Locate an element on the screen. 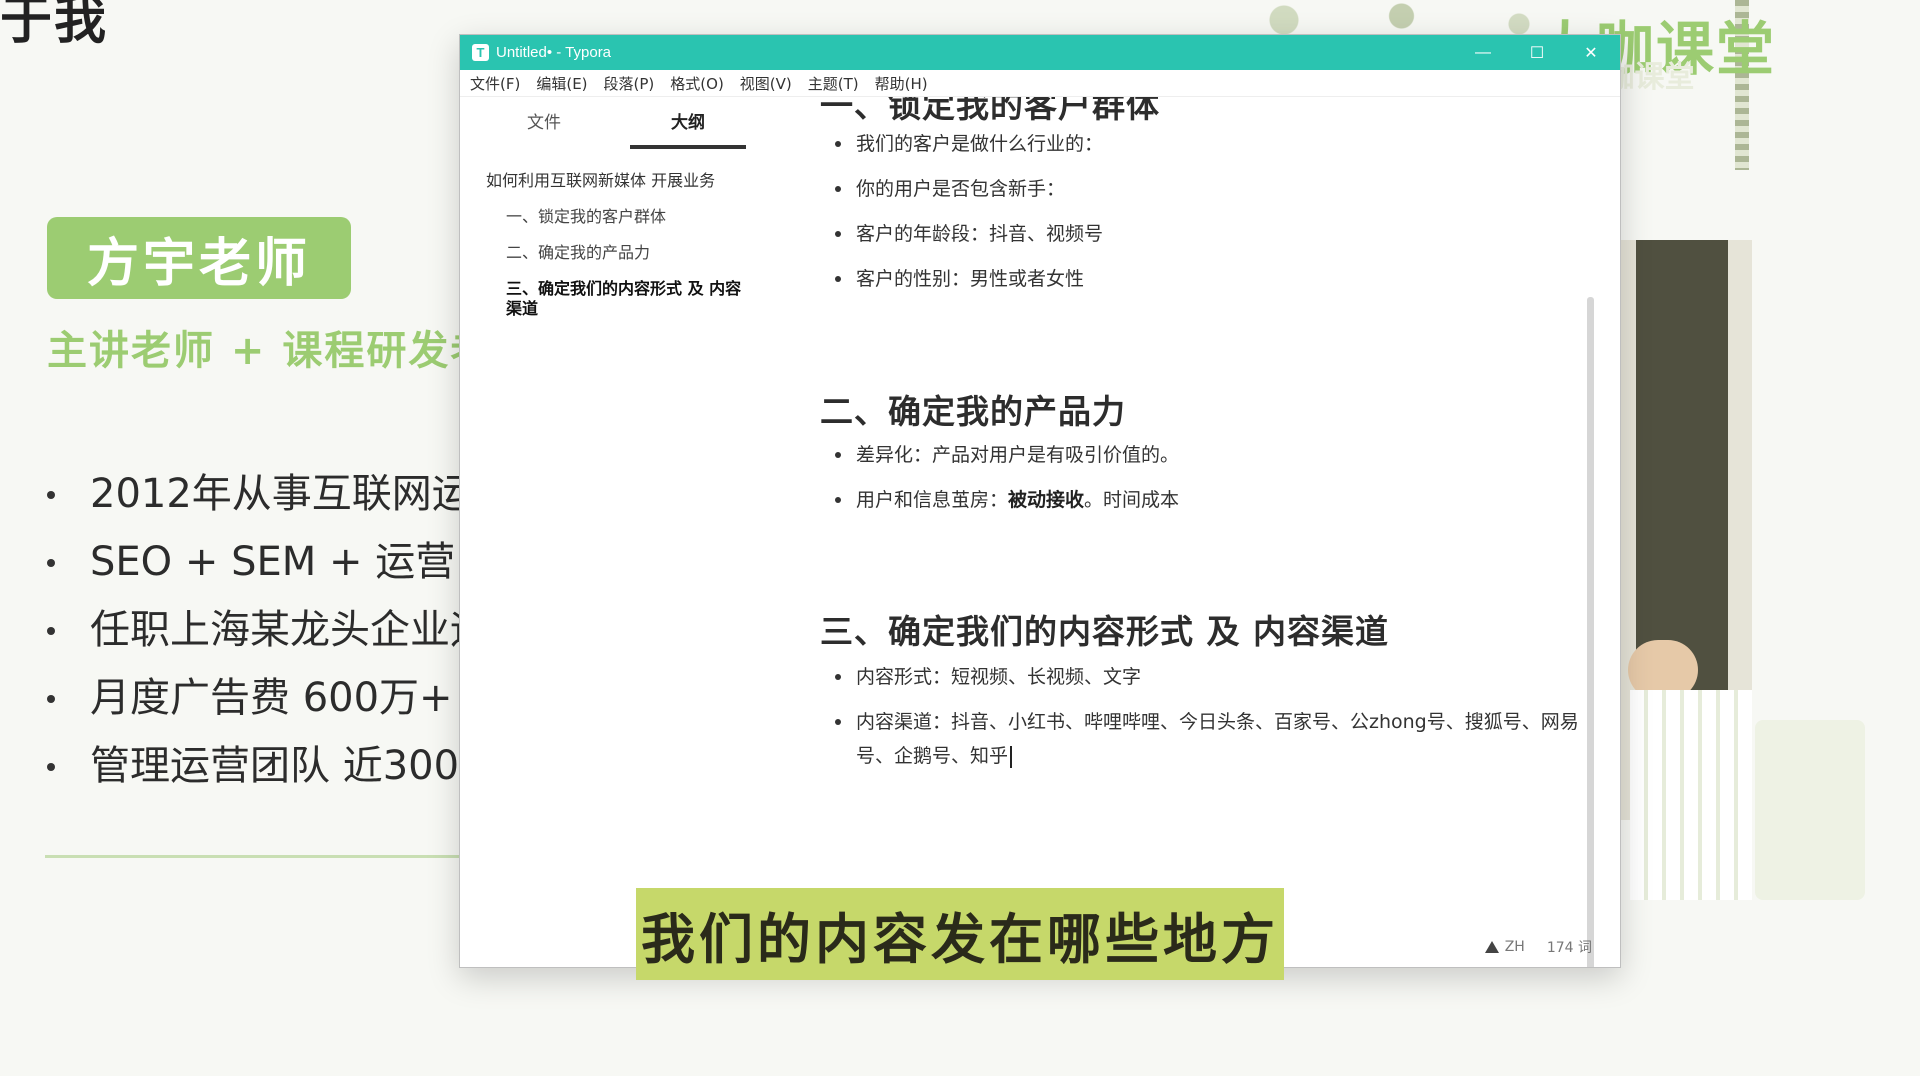 This screenshot has height=1076, width=1920. outline-item: 二、确定我的产品力 is located at coordinates (616, 253).